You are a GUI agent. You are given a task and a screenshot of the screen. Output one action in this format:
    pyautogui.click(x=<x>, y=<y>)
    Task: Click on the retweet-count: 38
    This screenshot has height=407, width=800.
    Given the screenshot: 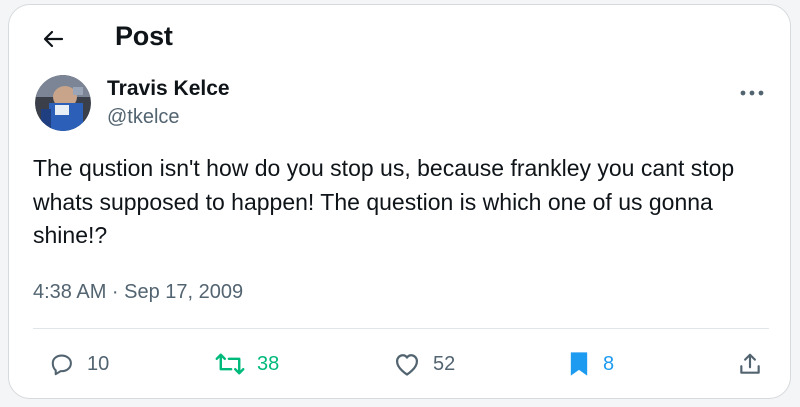 What is the action you would take?
    pyautogui.click(x=268, y=364)
    